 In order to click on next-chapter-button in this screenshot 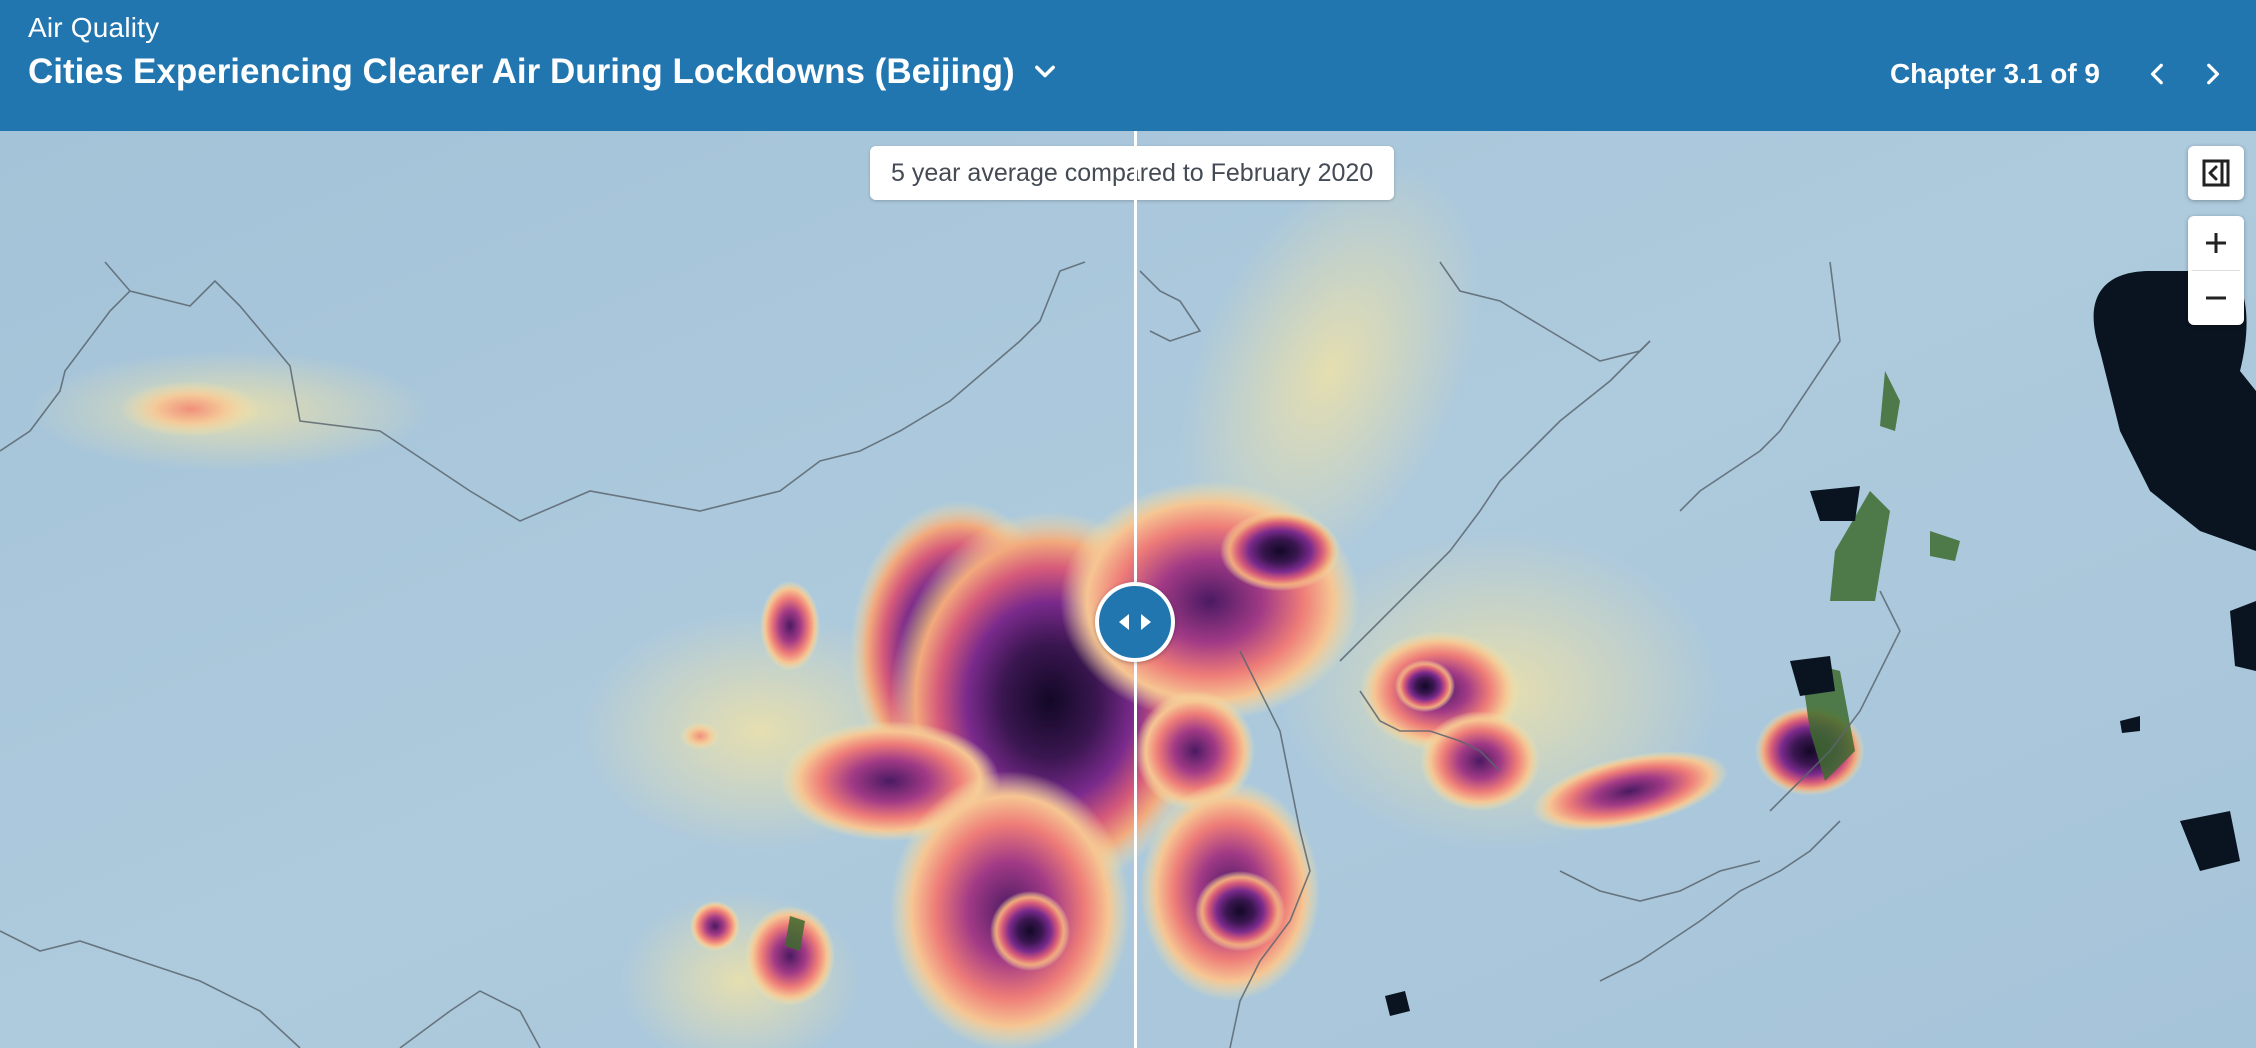, I will do `click(2212, 74)`.